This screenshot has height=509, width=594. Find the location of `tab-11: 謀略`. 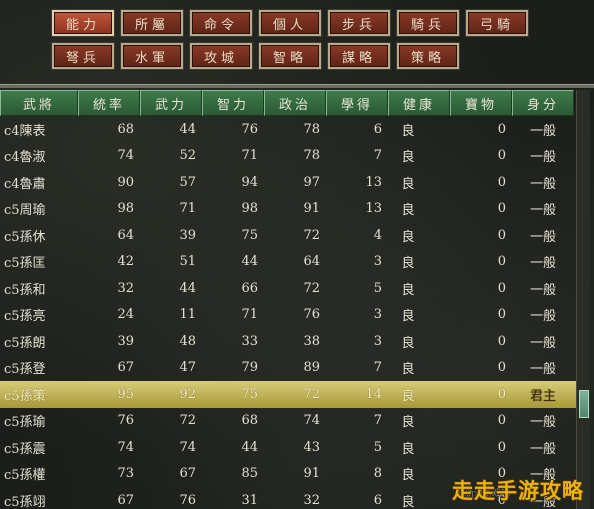

tab-11: 謀略 is located at coordinates (359, 56).